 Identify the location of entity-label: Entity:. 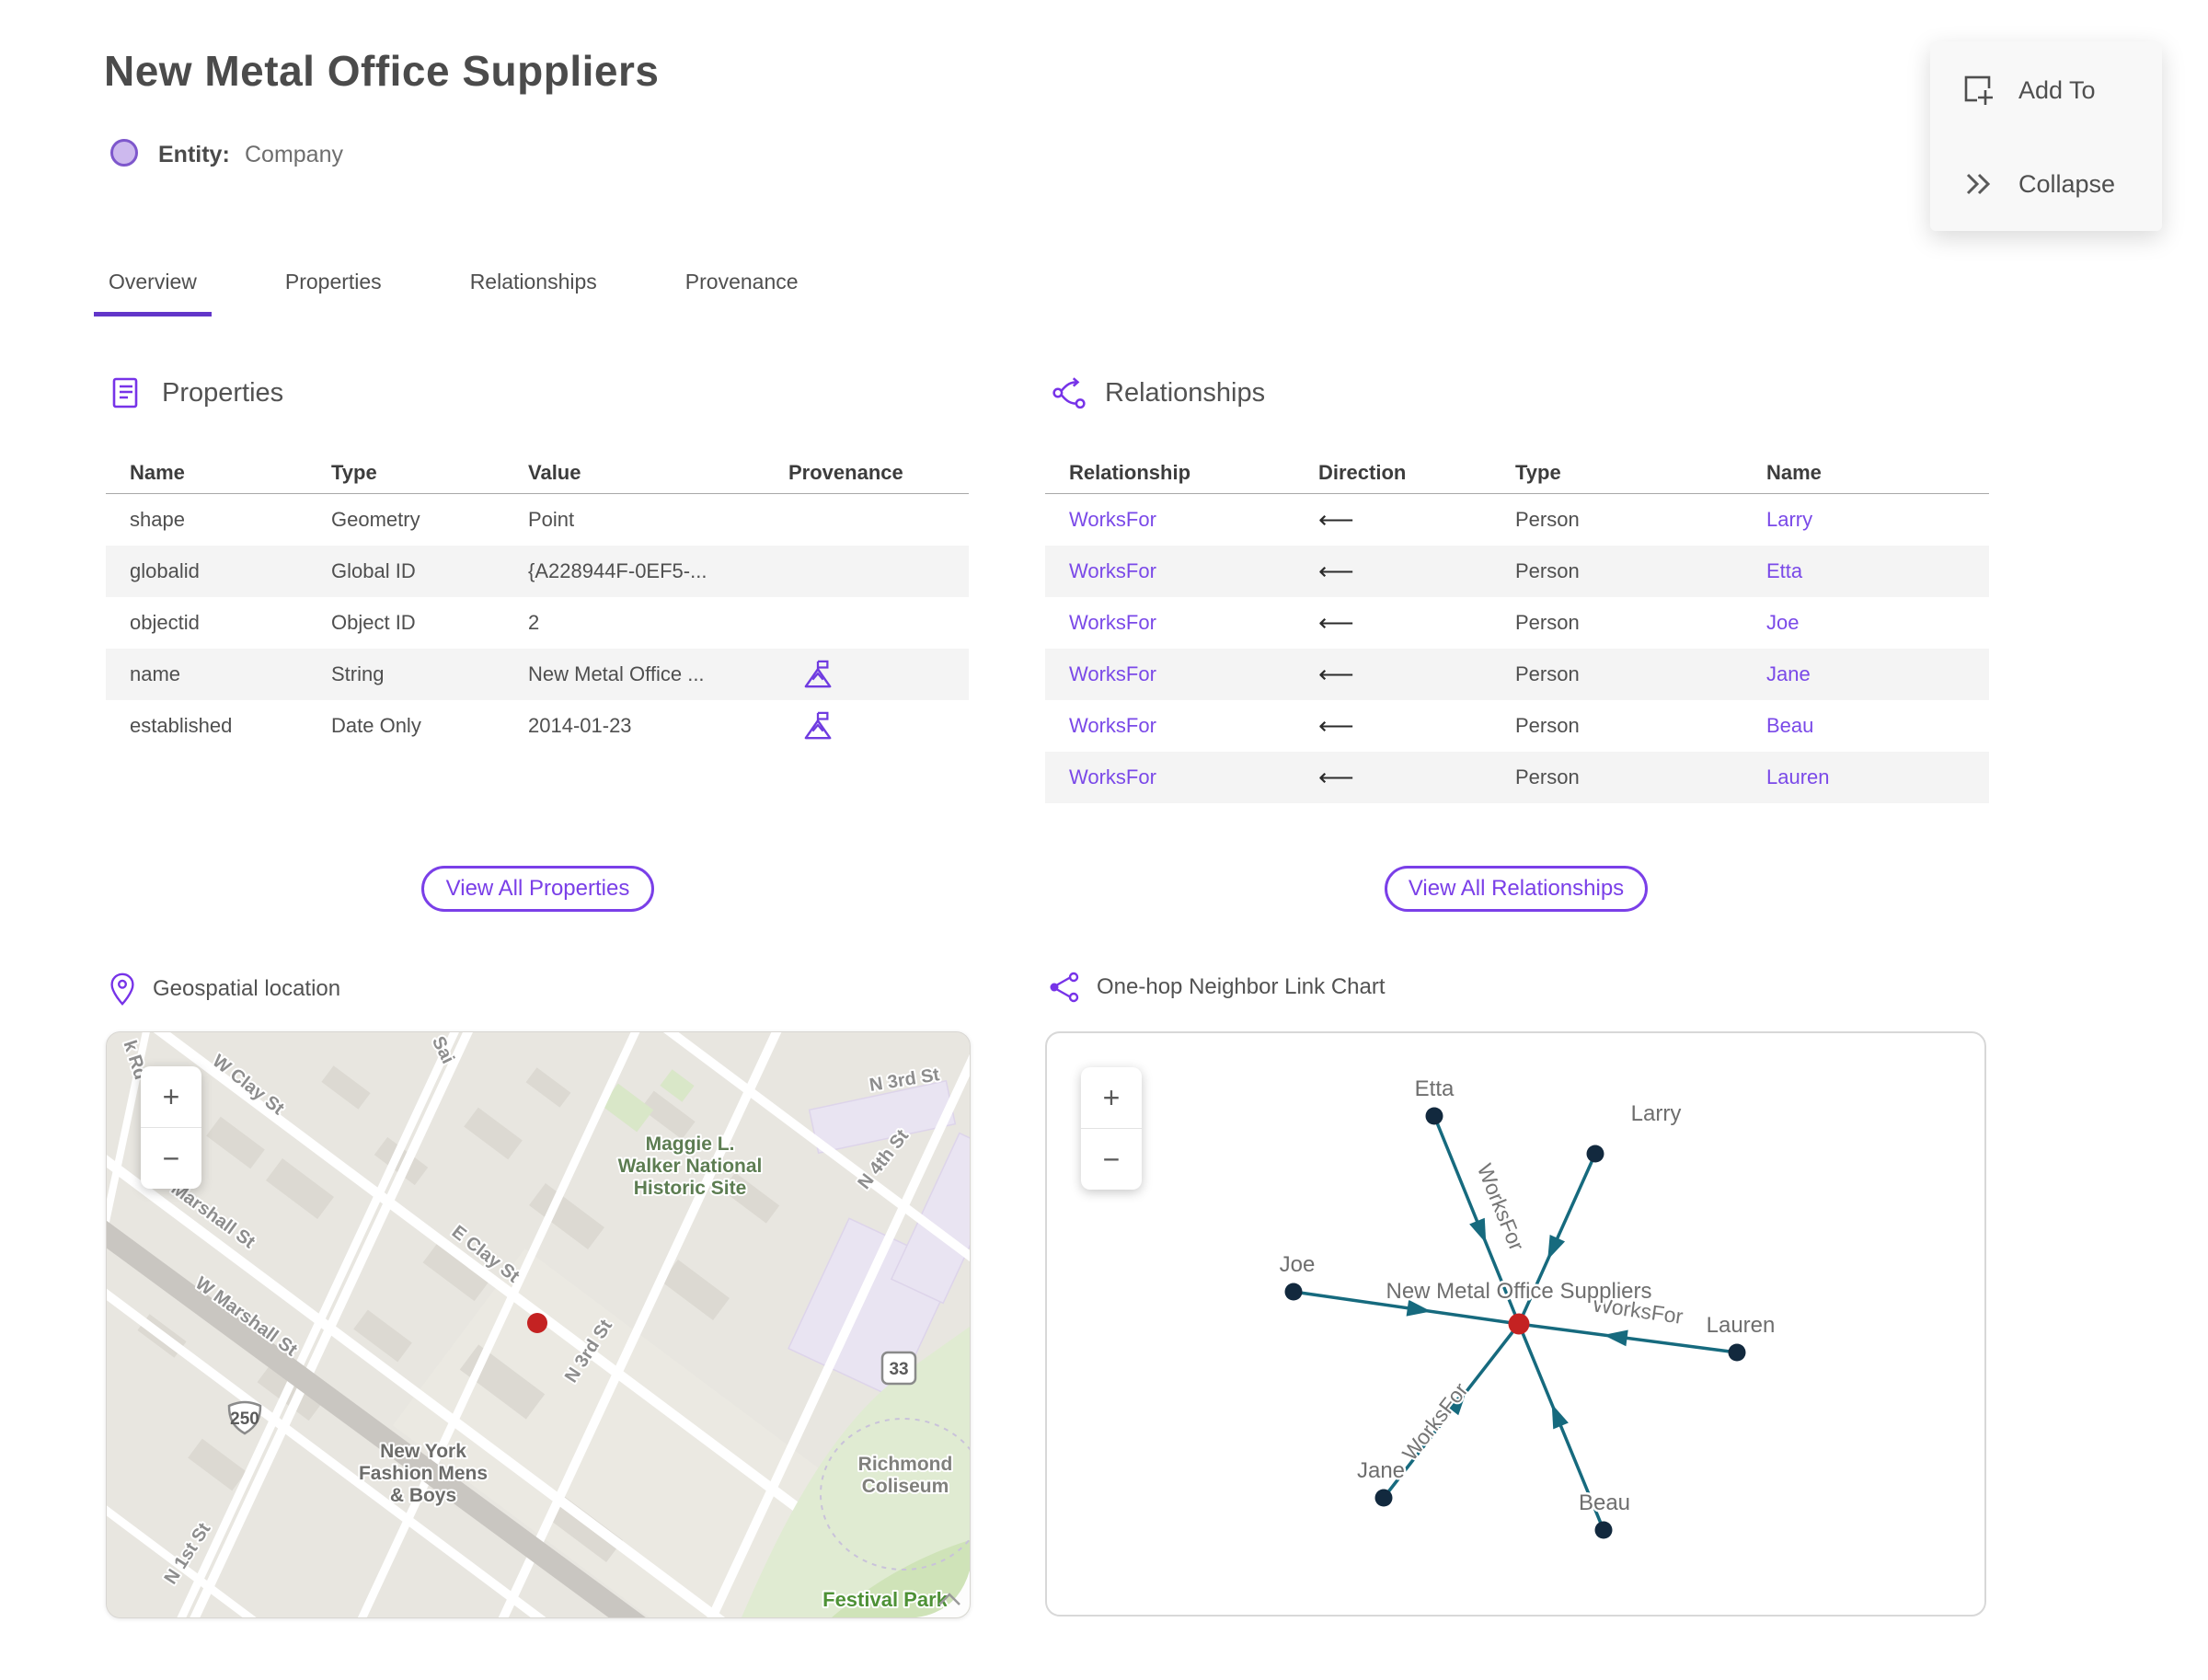
(194, 154).